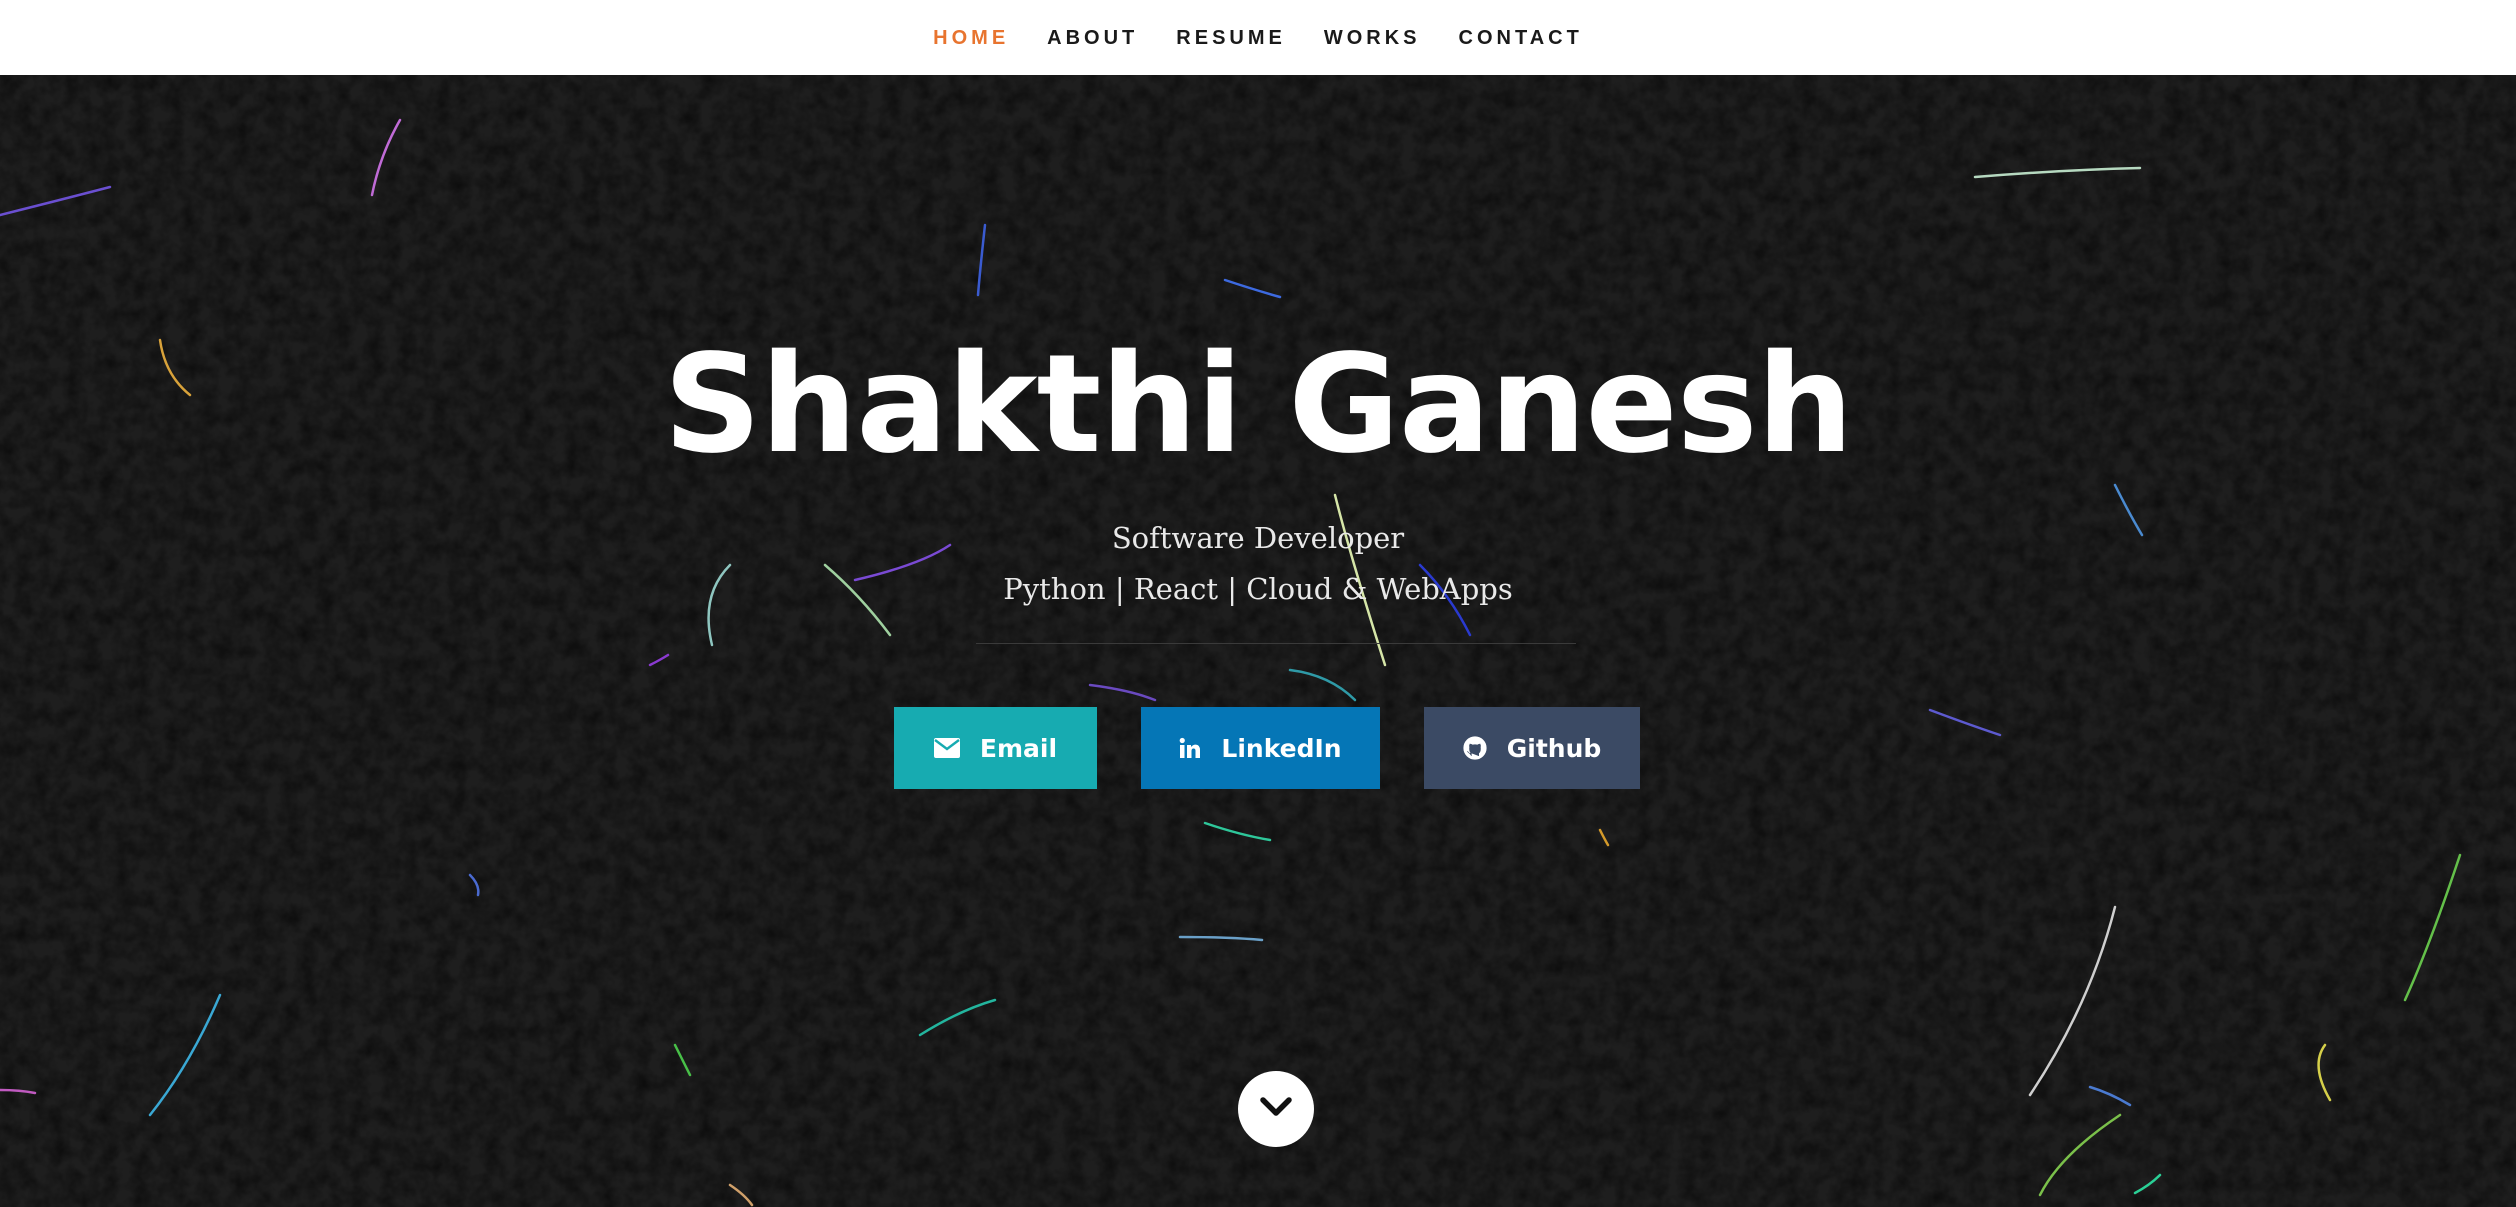  Describe the element at coordinates (1554, 748) in the screenshot. I see `github-button-label: Github` at that location.